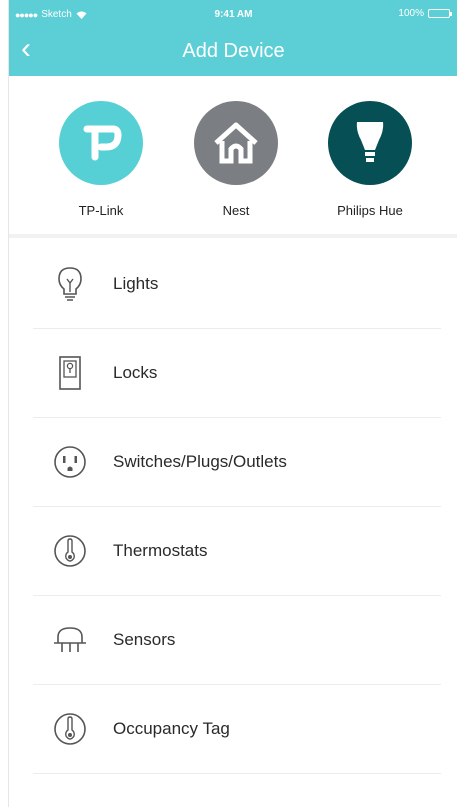  I want to click on hue-bulb-icon, so click(370, 143).